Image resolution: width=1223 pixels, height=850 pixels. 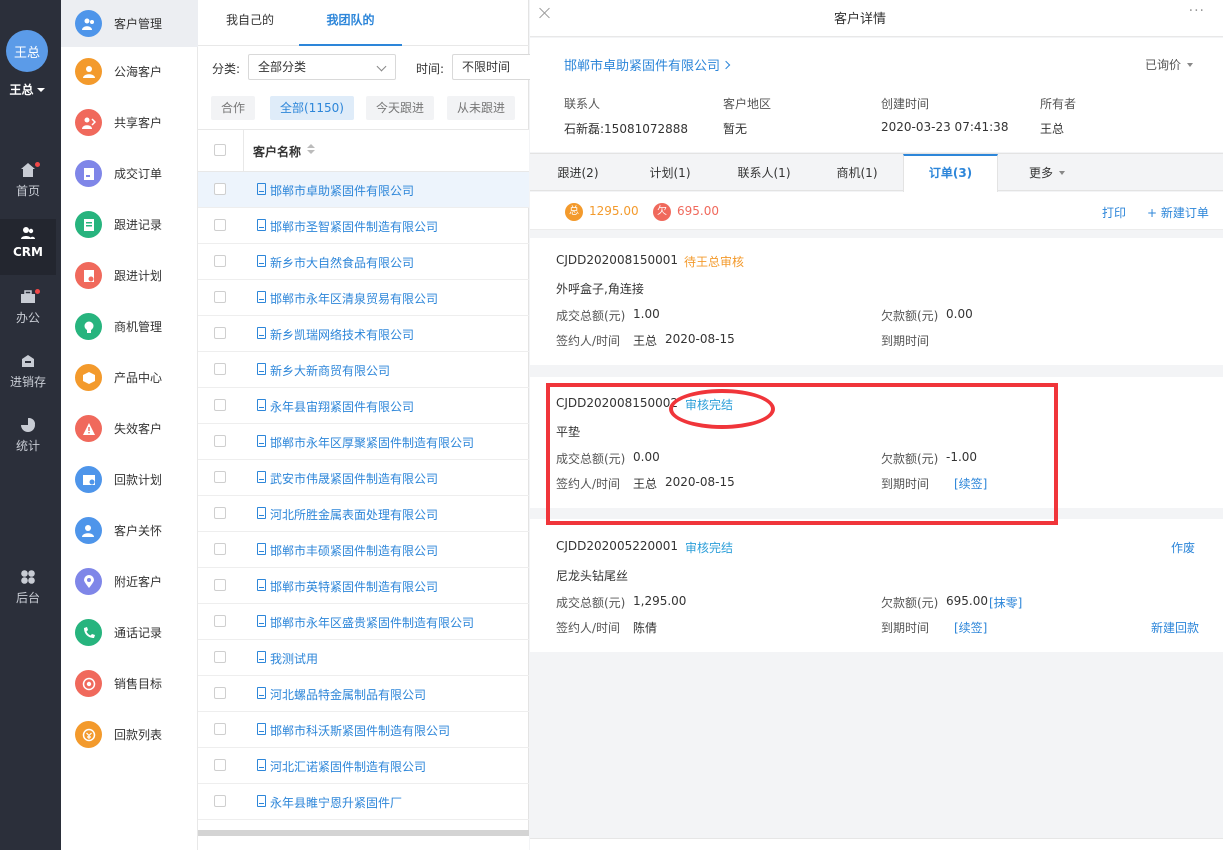 What do you see at coordinates (1005, 602) in the screenshot?
I see `writeoff-link: [抹零]` at bounding box center [1005, 602].